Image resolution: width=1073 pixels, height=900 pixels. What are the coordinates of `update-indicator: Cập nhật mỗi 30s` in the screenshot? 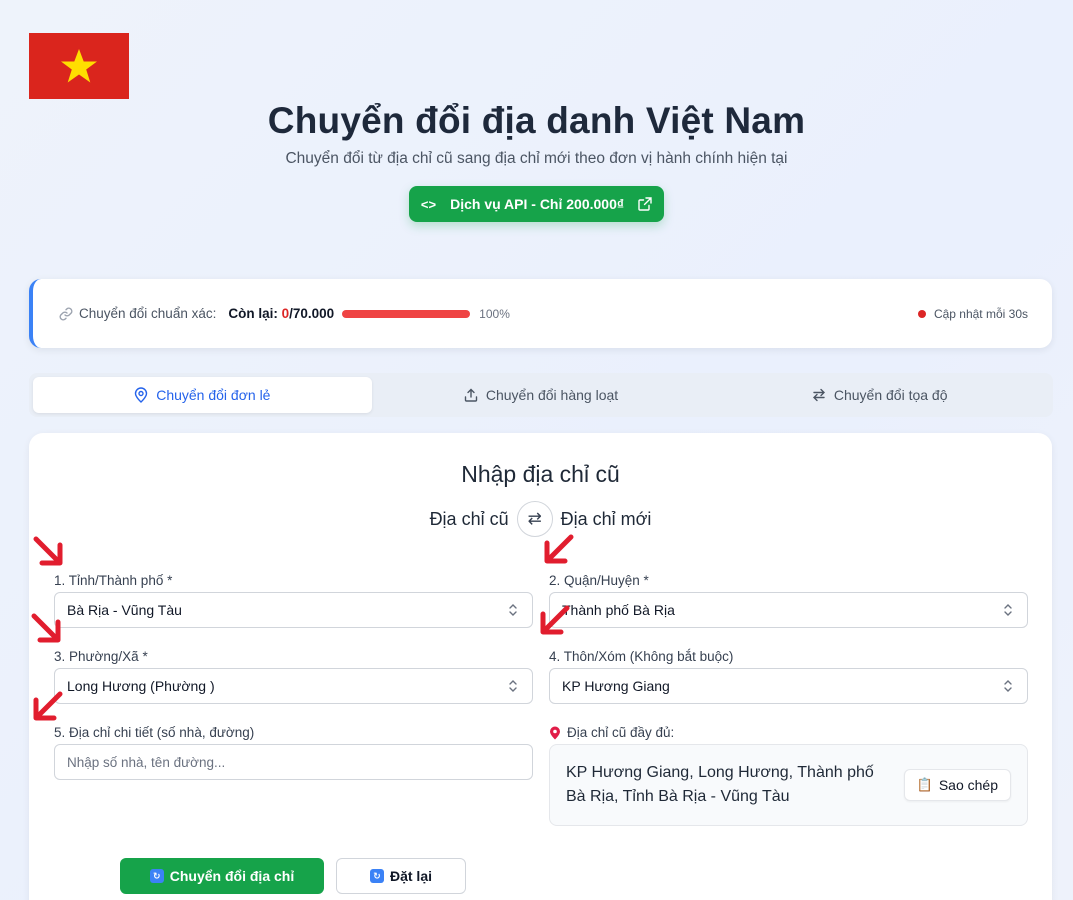 It's located at (972, 313).